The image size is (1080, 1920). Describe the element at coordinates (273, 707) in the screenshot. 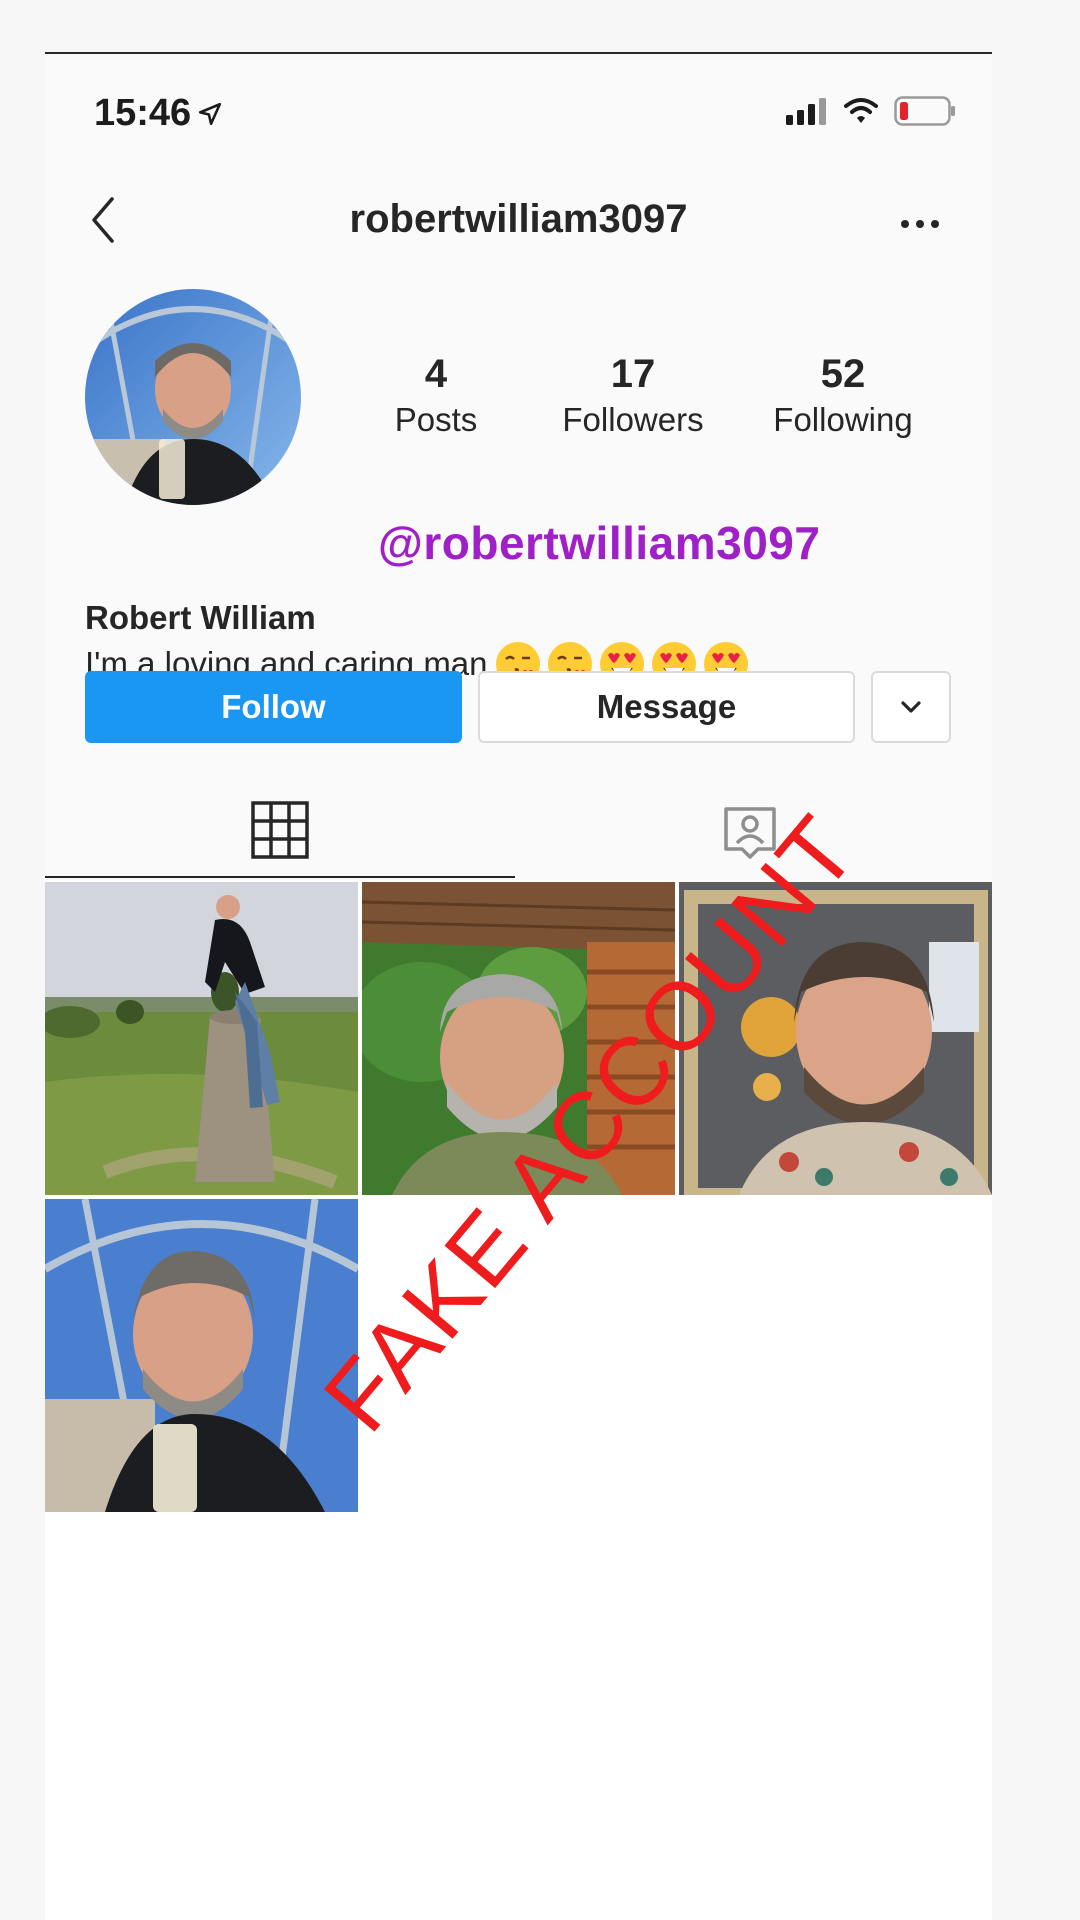

I see `follow-button: Follow` at that location.